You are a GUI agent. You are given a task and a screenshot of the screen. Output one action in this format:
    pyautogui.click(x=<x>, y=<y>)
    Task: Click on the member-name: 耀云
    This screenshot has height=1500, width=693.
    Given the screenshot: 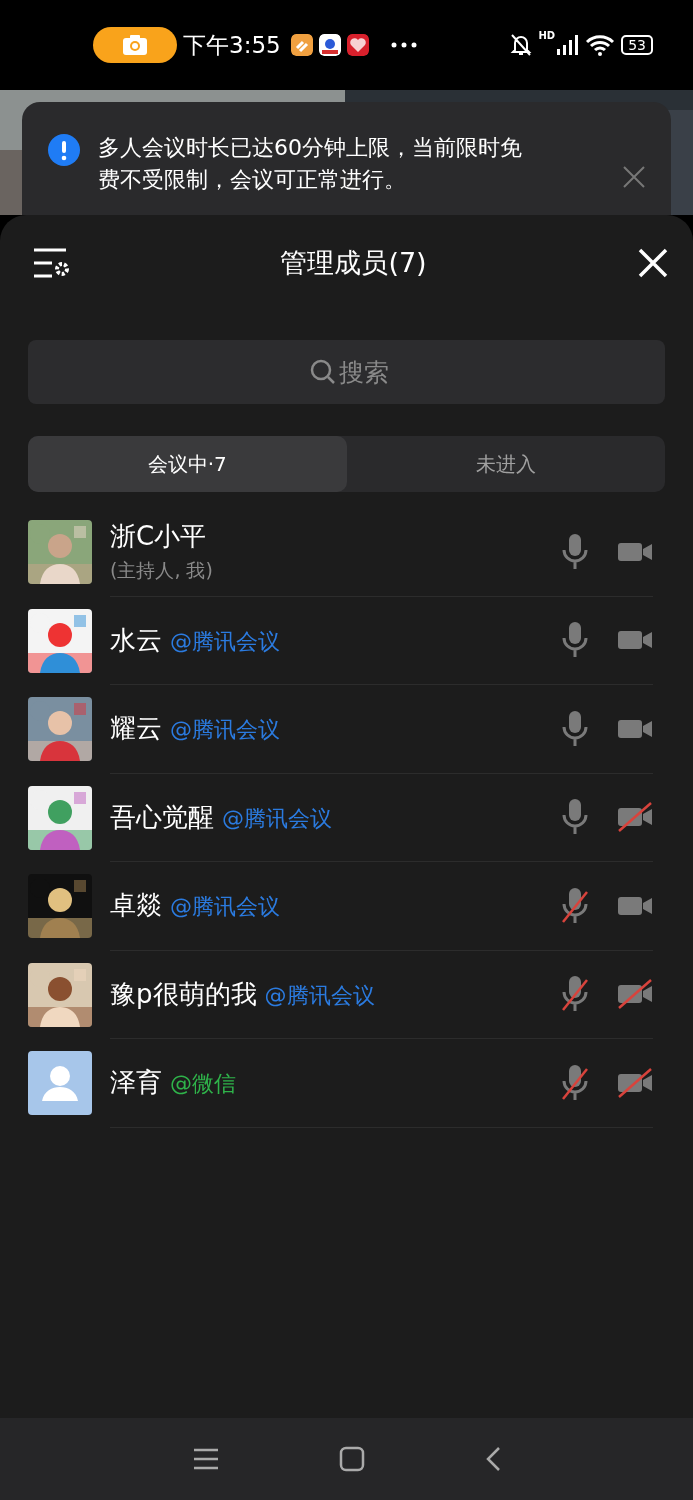 What is the action you would take?
    pyautogui.click(x=136, y=729)
    